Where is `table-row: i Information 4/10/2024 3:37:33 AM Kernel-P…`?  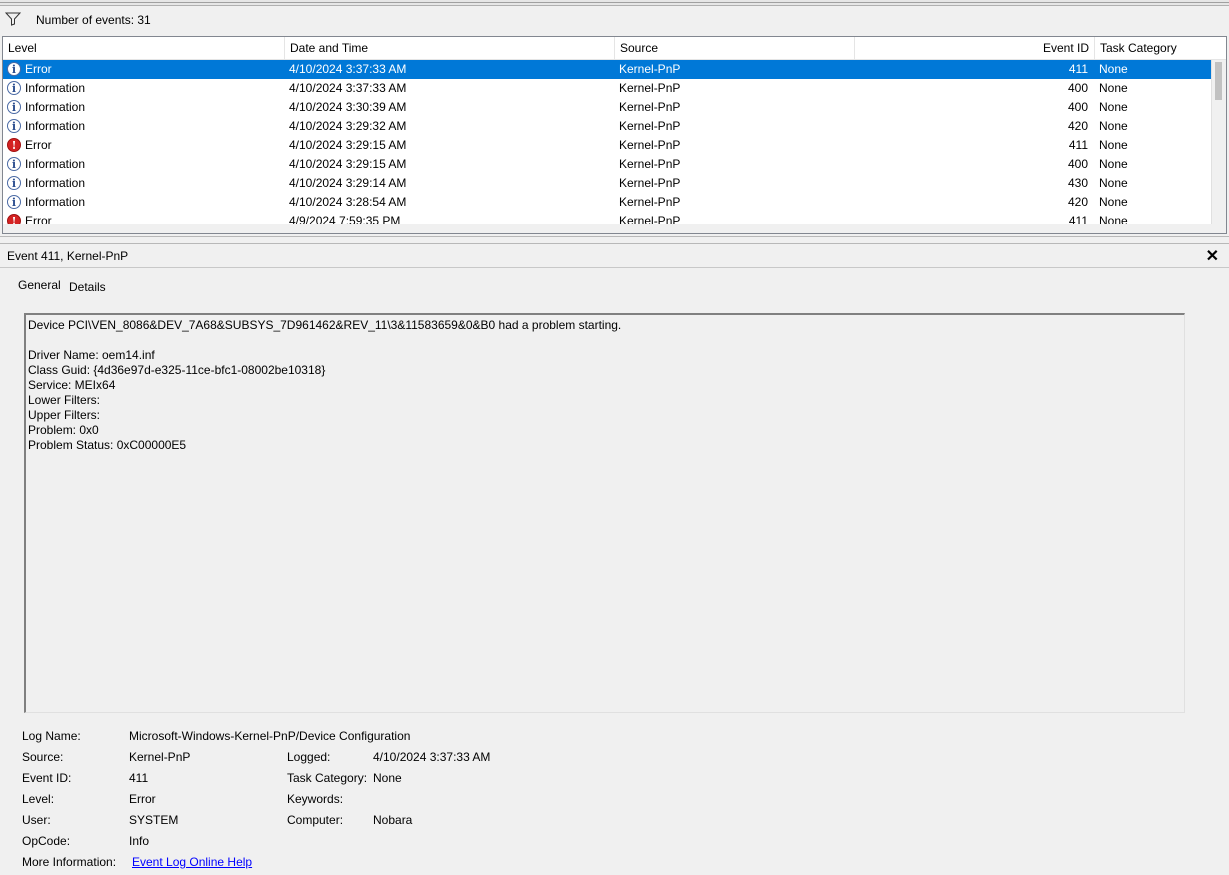 table-row: i Information 4/10/2024 3:37:33 AM Kernel-P… is located at coordinates (608, 88).